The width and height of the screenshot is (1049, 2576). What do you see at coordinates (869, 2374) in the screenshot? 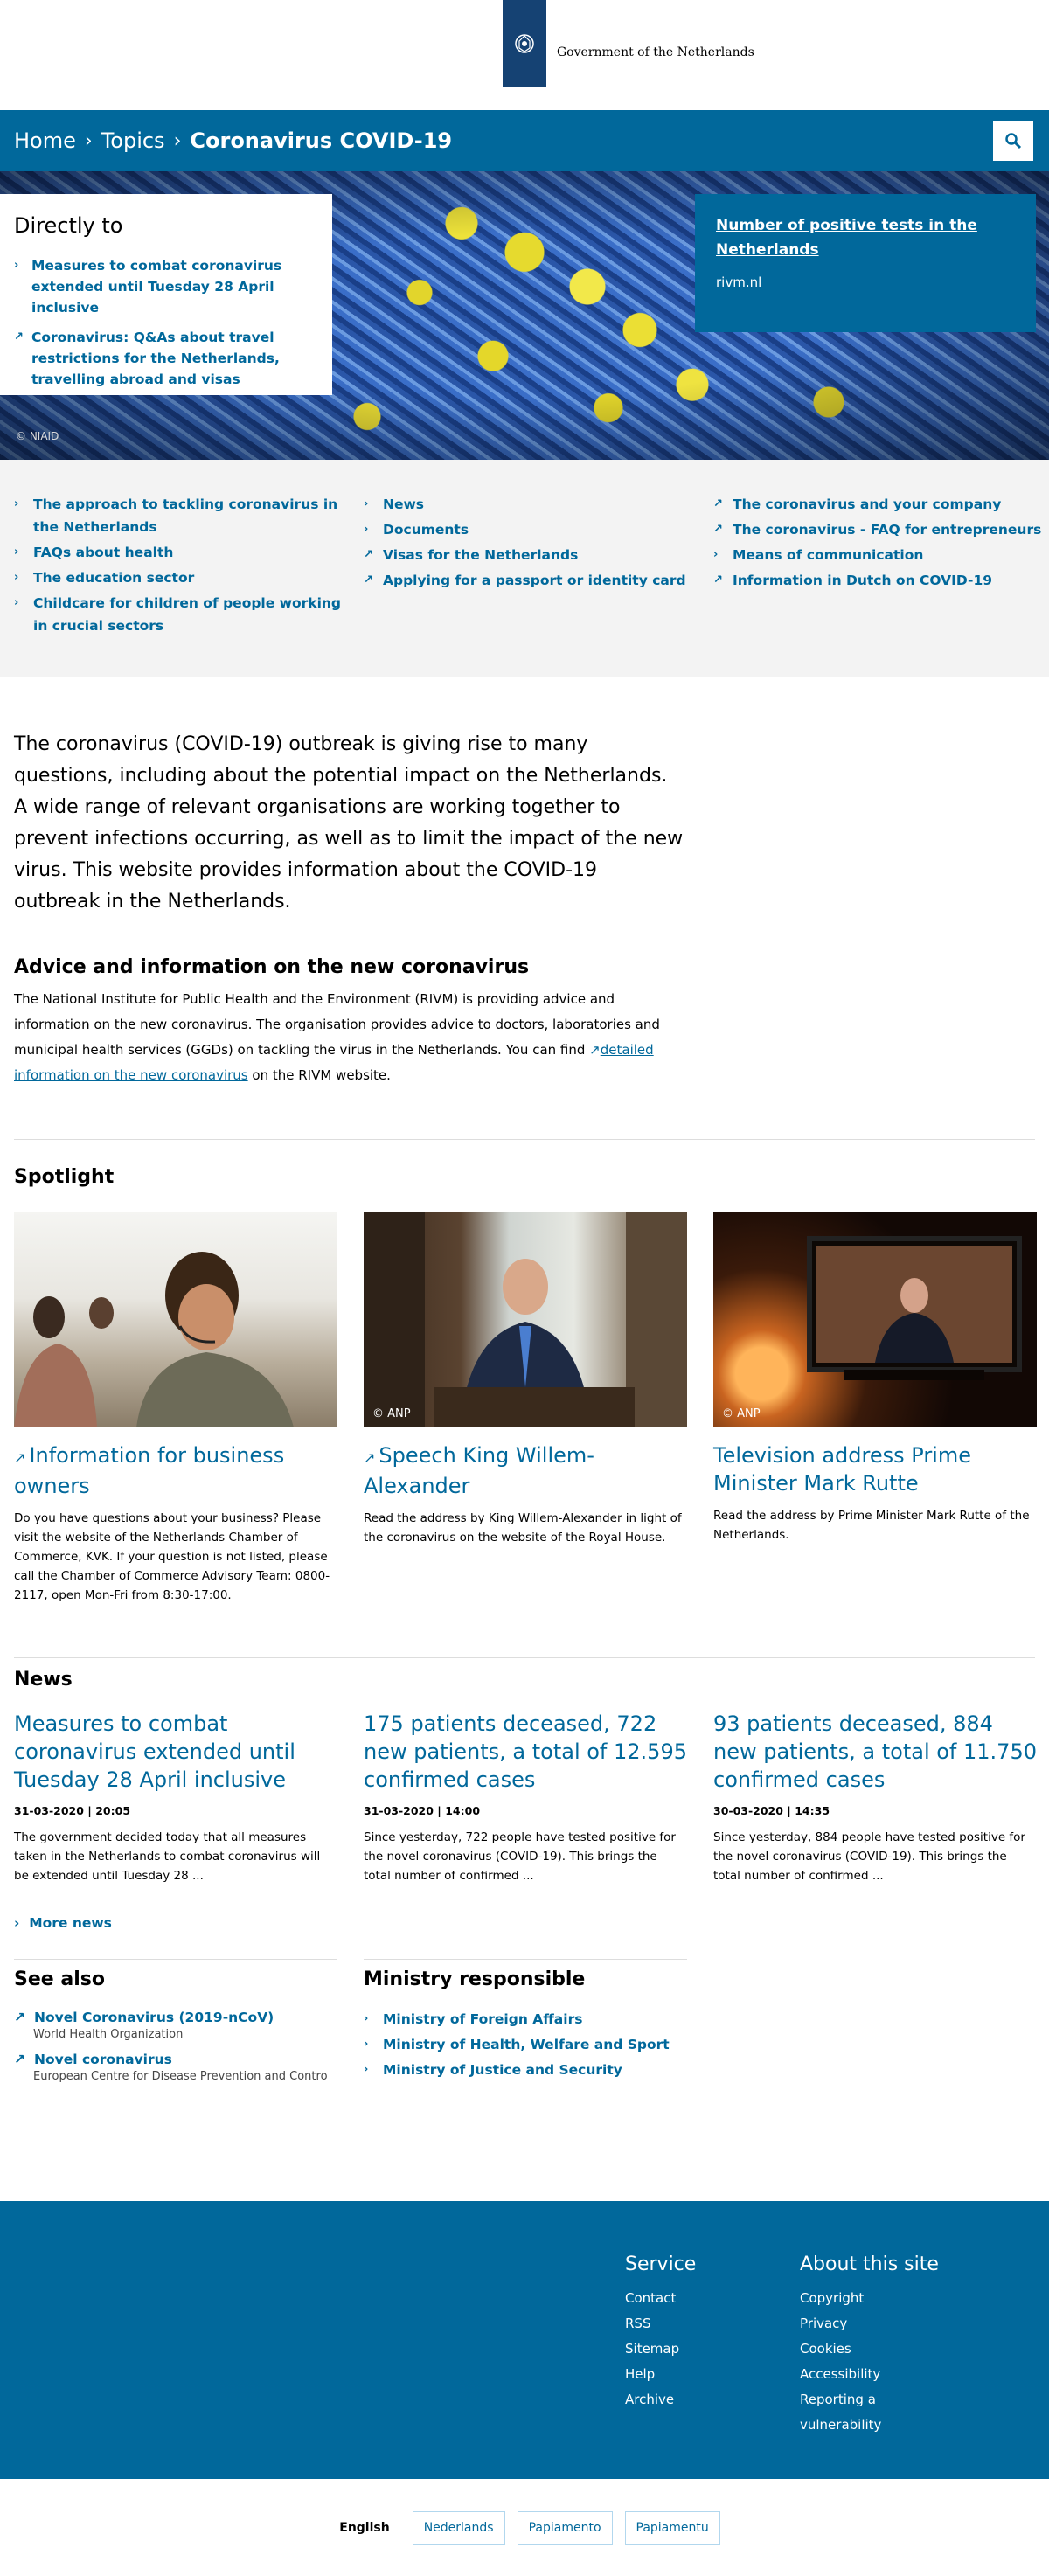
I see `footer-link-accessibility: Accessibility` at bounding box center [869, 2374].